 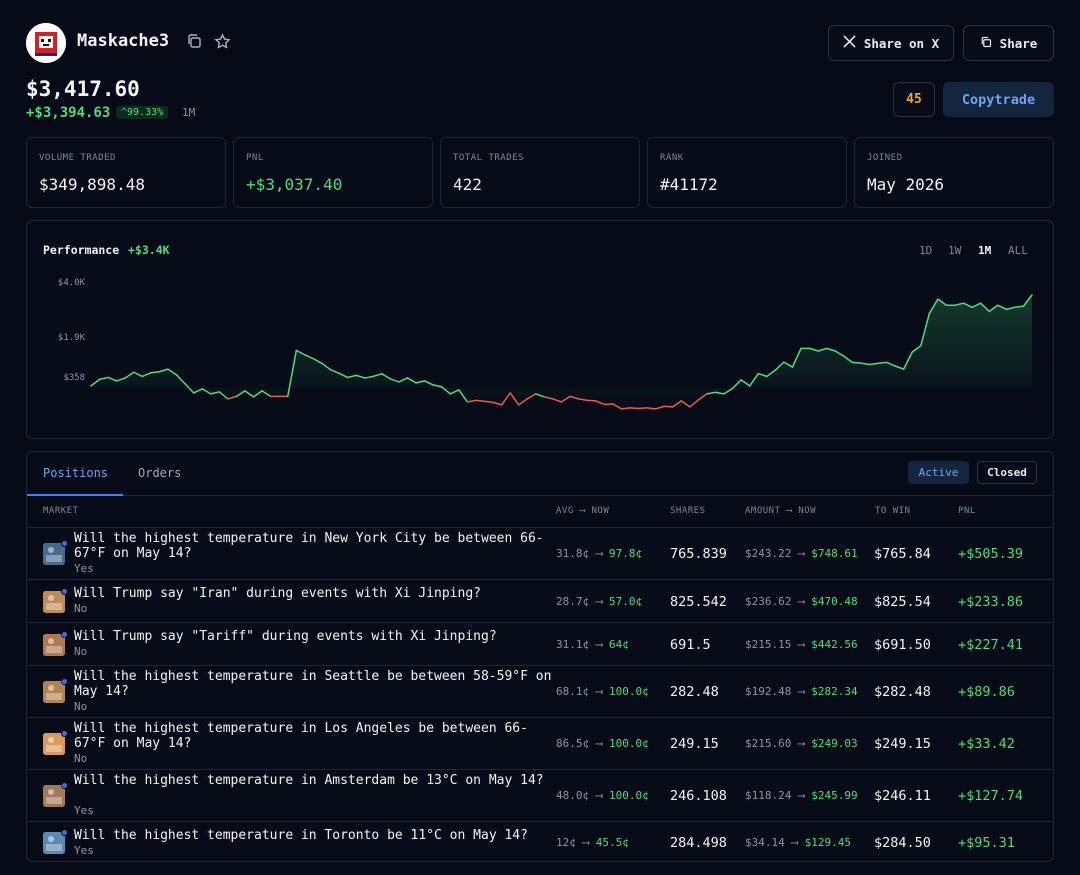 What do you see at coordinates (986, 692) in the screenshot?
I see `pnl-cell: +$89.86` at bounding box center [986, 692].